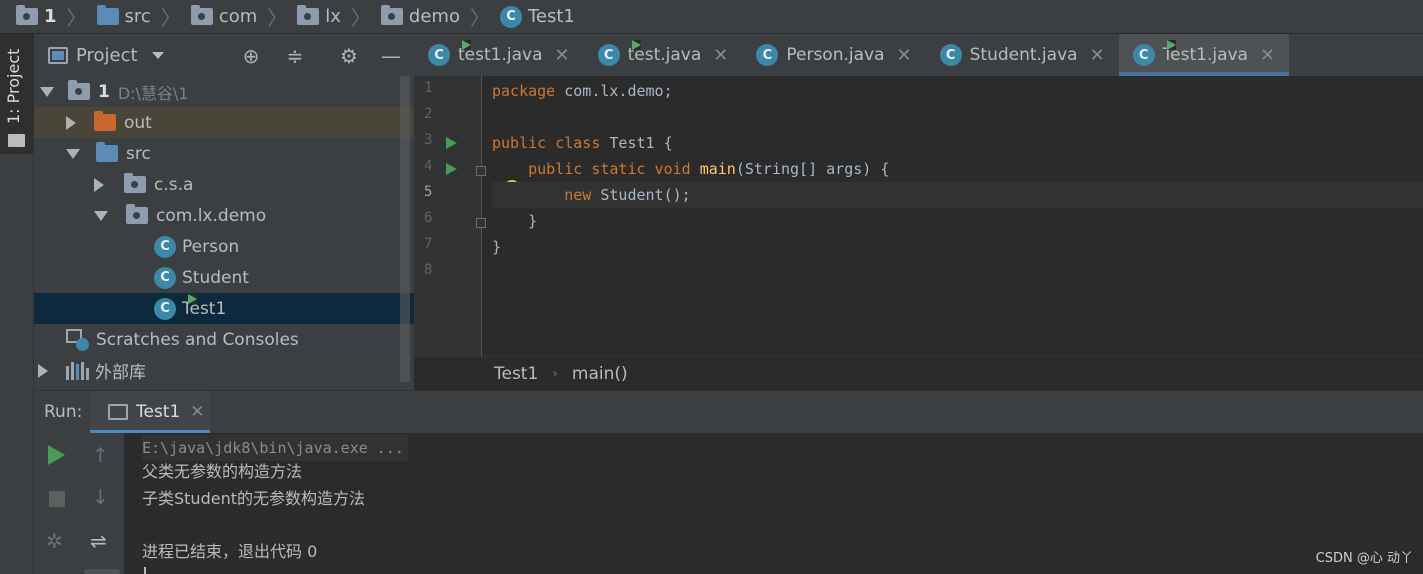  What do you see at coordinates (13, 86) in the screenshot?
I see `project-tool-tab-label: 1: Project` at bounding box center [13, 86].